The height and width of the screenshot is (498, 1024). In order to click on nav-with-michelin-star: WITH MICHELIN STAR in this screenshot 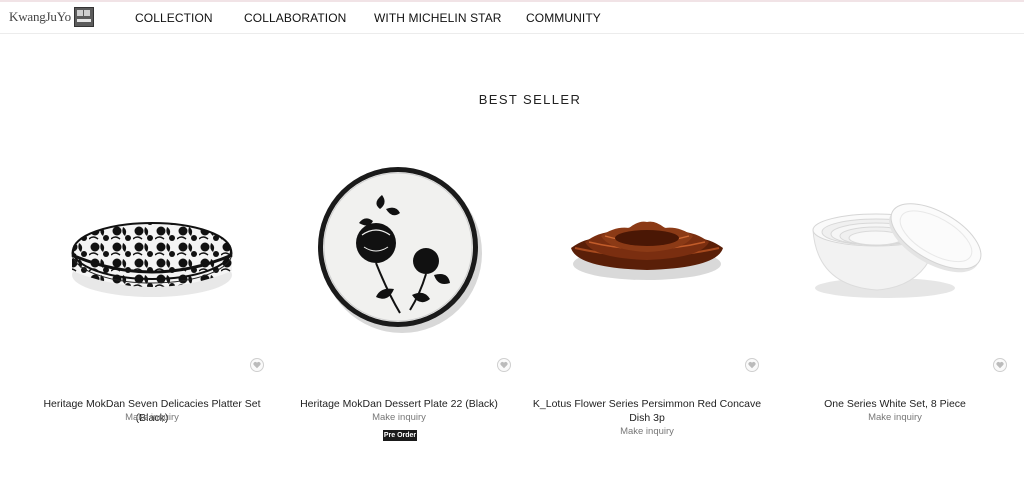, I will do `click(438, 18)`.